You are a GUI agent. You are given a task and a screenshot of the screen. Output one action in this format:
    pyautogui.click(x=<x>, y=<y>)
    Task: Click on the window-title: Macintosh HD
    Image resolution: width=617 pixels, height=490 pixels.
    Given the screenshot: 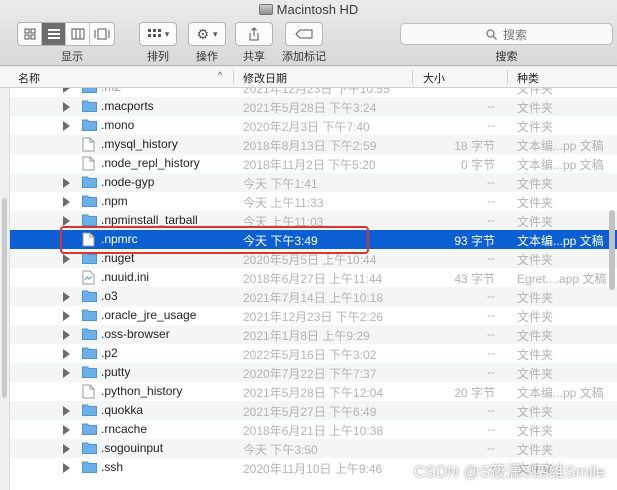 What is the action you would take?
    pyautogui.click(x=308, y=9)
    